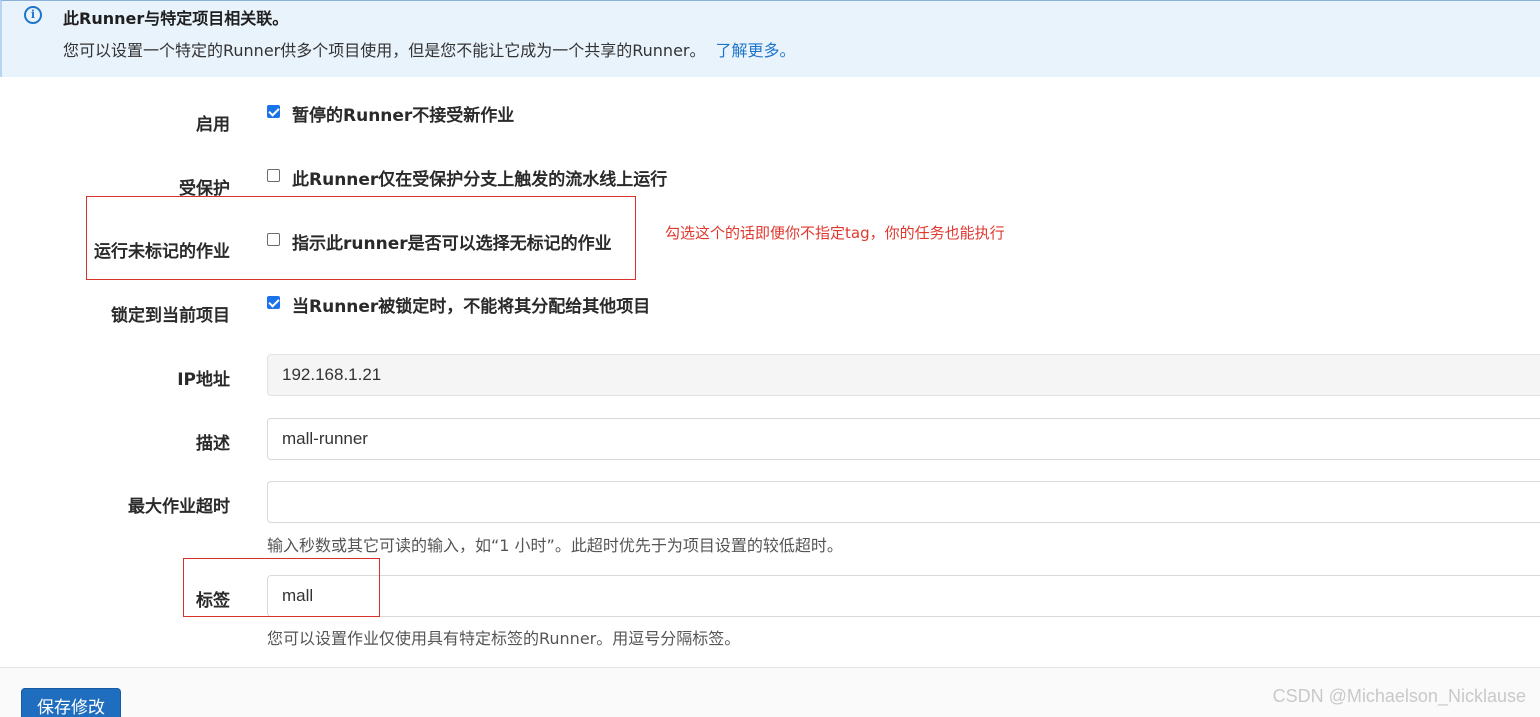 The width and height of the screenshot is (1540, 717). I want to click on protected-checkbox-text: 此Runner仅在受保护分支上触发的流水线上运行, so click(480, 180).